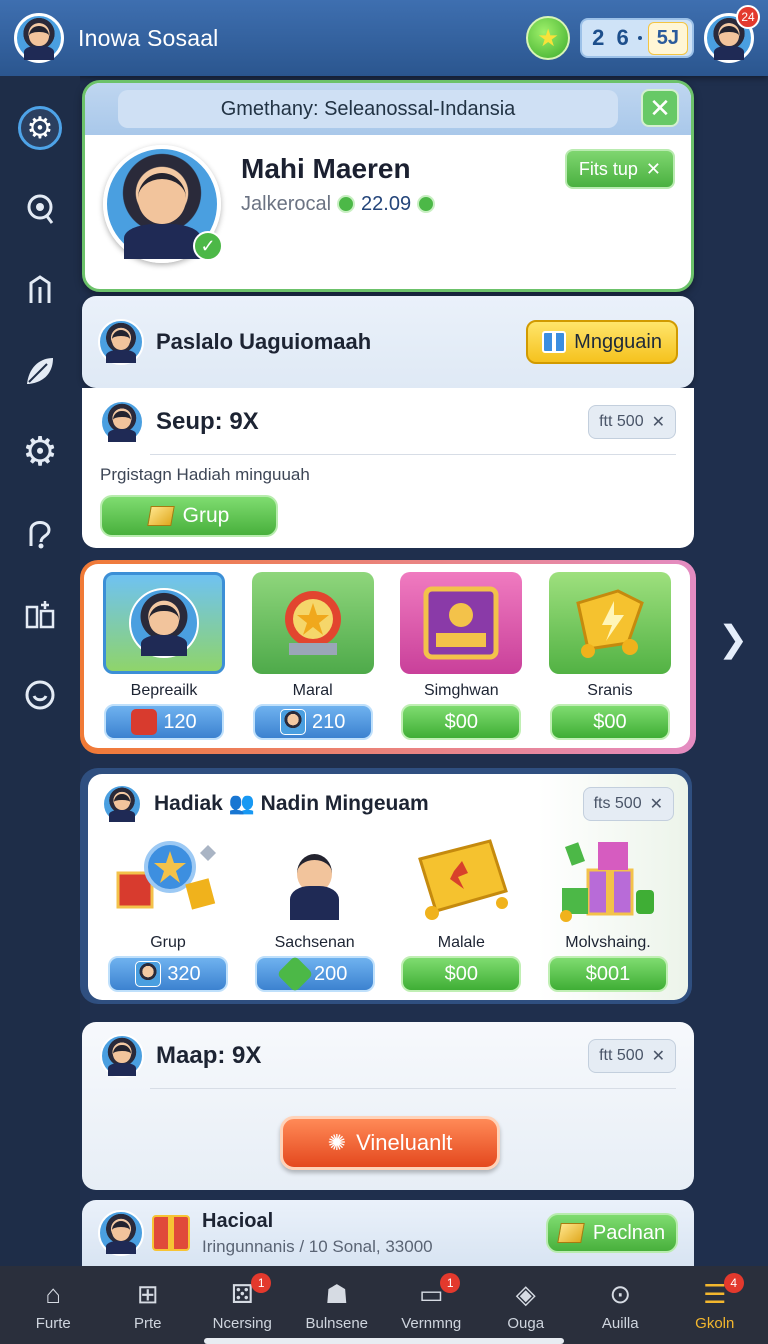  Describe the element at coordinates (629, 1232) in the screenshot. I see `social-button-label: Paclnan` at that location.